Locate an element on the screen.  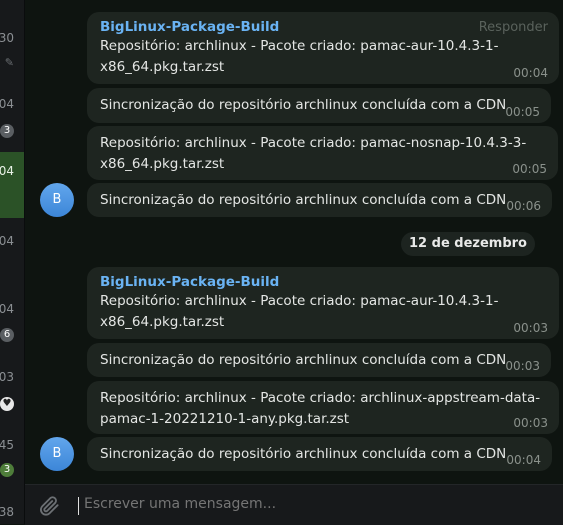
chat-time: 30 is located at coordinates (7, 38).